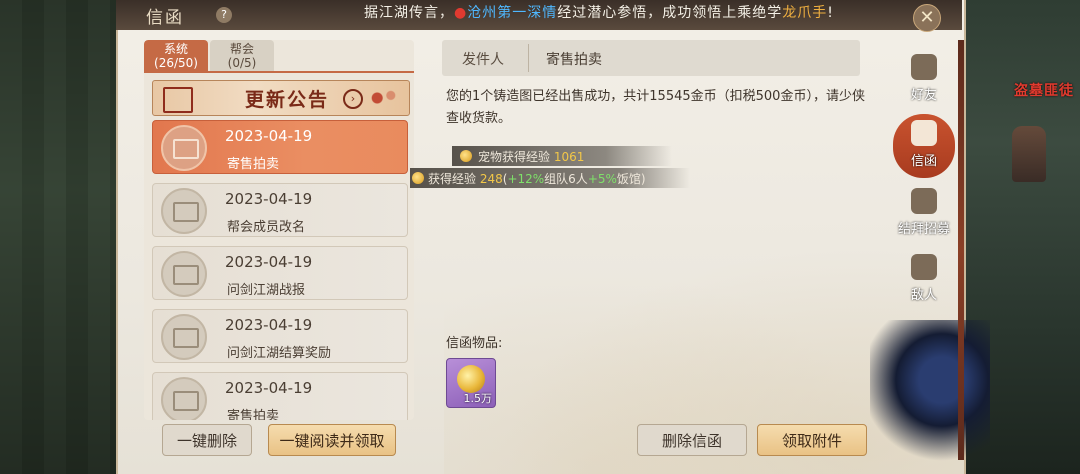 The width and height of the screenshot is (1080, 474). I want to click on close-icon: ✕, so click(927, 18).